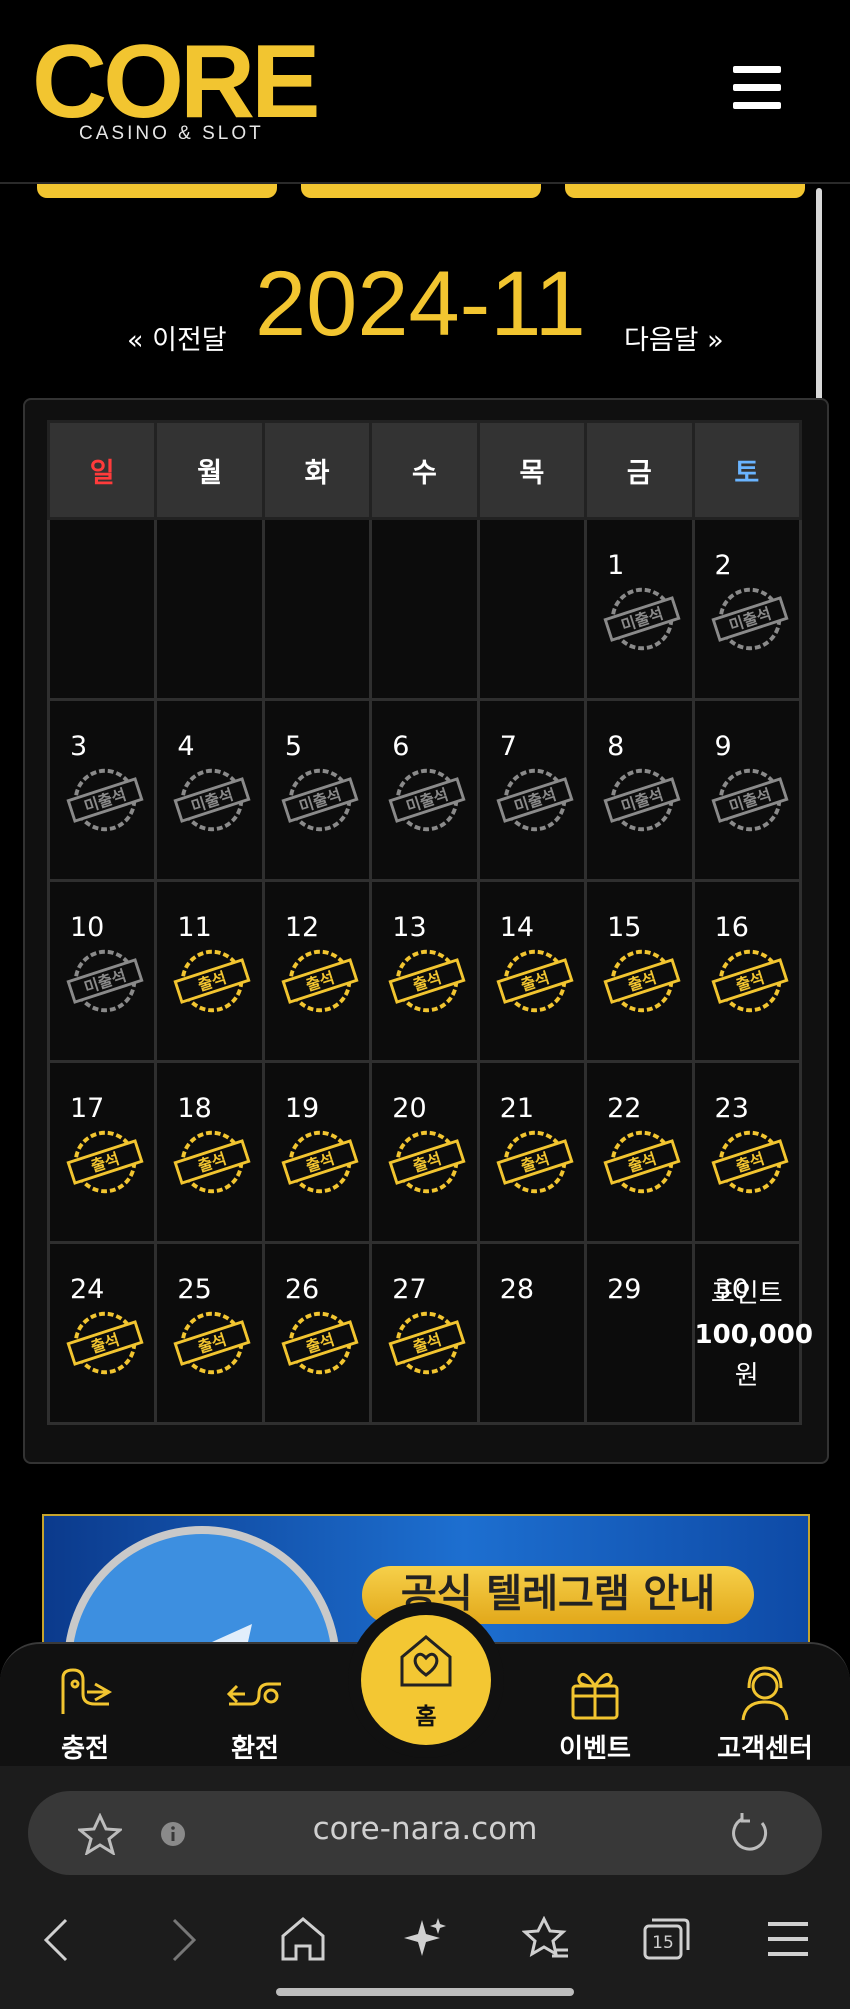 The image size is (850, 2009). What do you see at coordinates (87, 1108) in the screenshot?
I see `day-number: 17` at bounding box center [87, 1108].